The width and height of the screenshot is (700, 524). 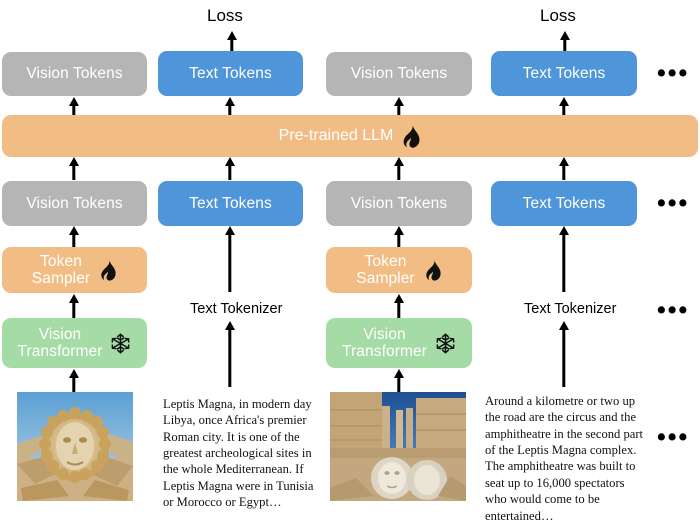 I want to click on output-vision-tokens-2: Vision Tokens, so click(x=399, y=74).